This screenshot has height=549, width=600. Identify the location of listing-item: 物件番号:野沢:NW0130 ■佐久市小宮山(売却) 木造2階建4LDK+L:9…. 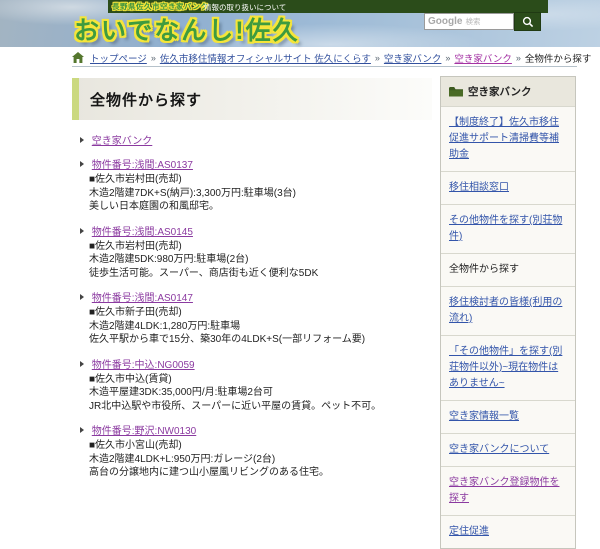
(252, 451).